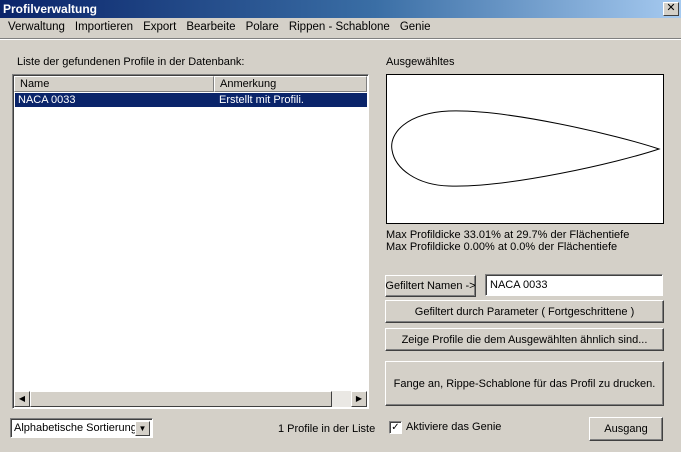  Describe the element at coordinates (191, 100) in the screenshot. I see `table-row: NACA 0033 Erstellt mit Profili.` at that location.